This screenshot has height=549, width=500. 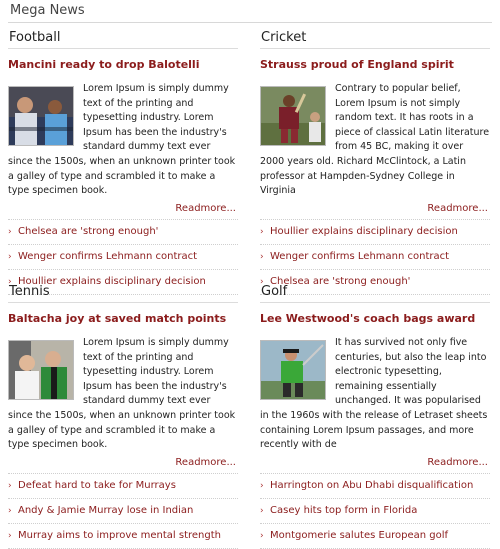 What do you see at coordinates (375, 292) in the screenshot?
I see `category-title: Golf` at bounding box center [375, 292].